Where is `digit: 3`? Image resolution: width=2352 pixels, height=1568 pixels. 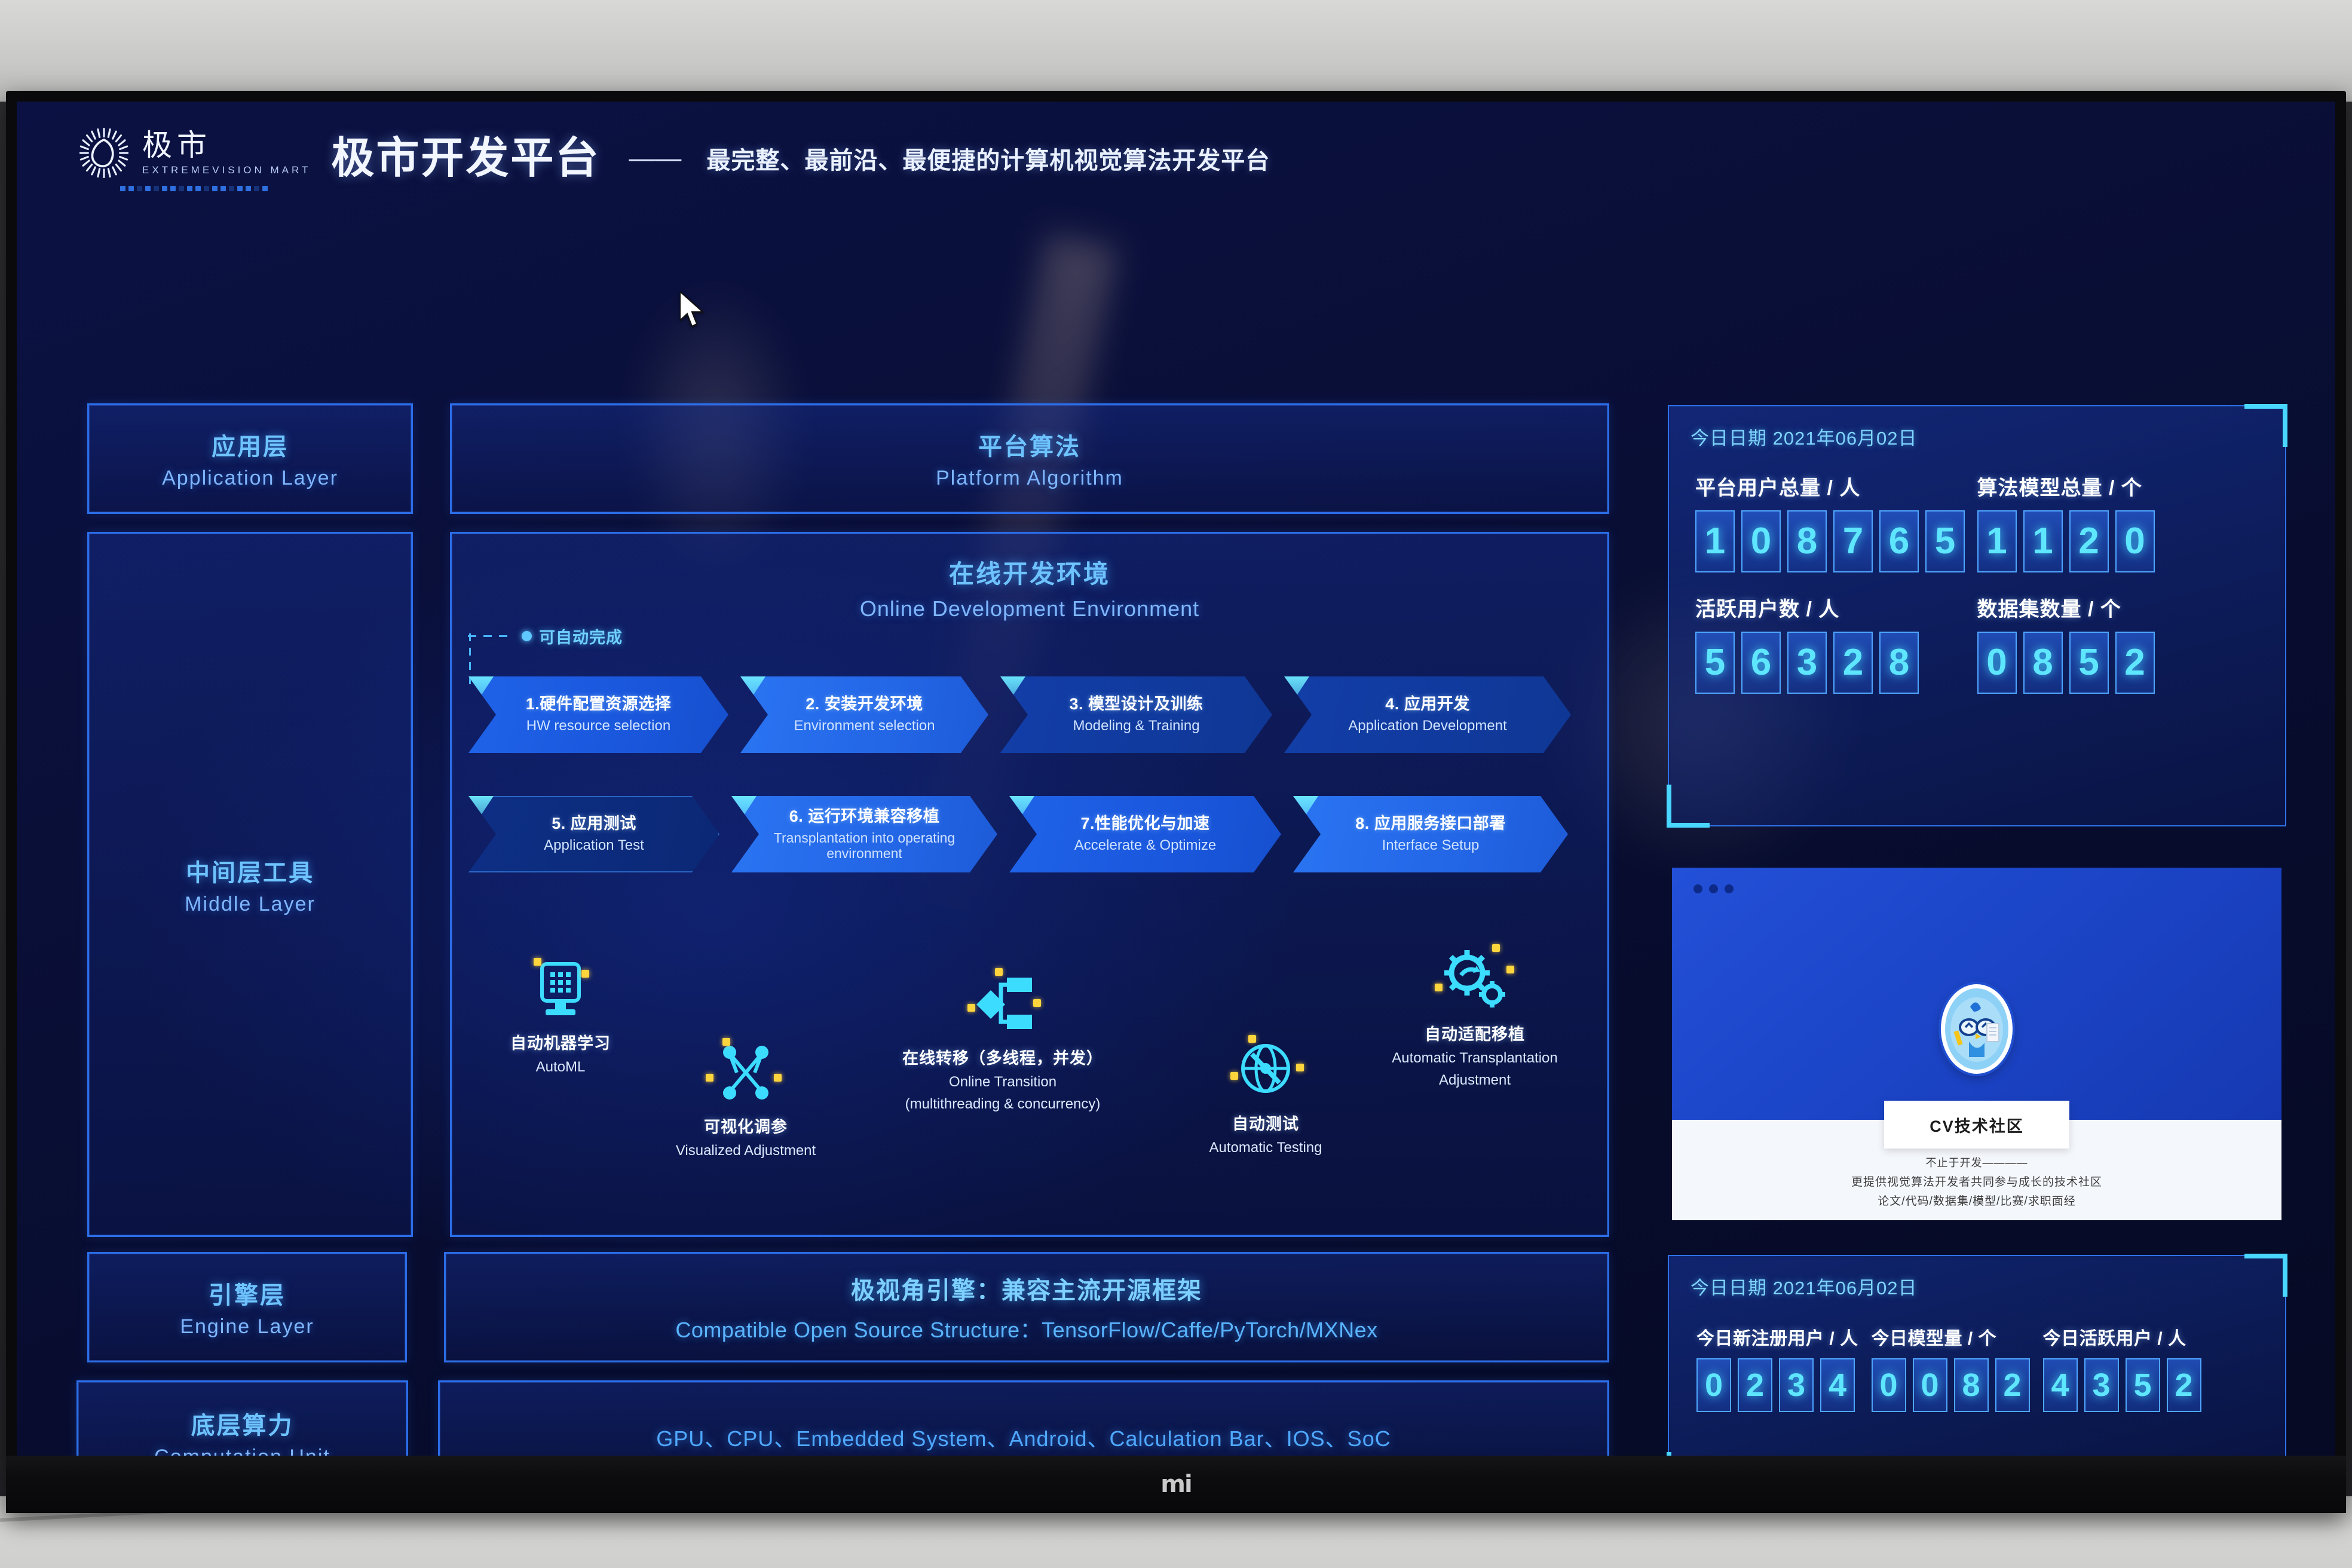 digit: 3 is located at coordinates (1807, 663).